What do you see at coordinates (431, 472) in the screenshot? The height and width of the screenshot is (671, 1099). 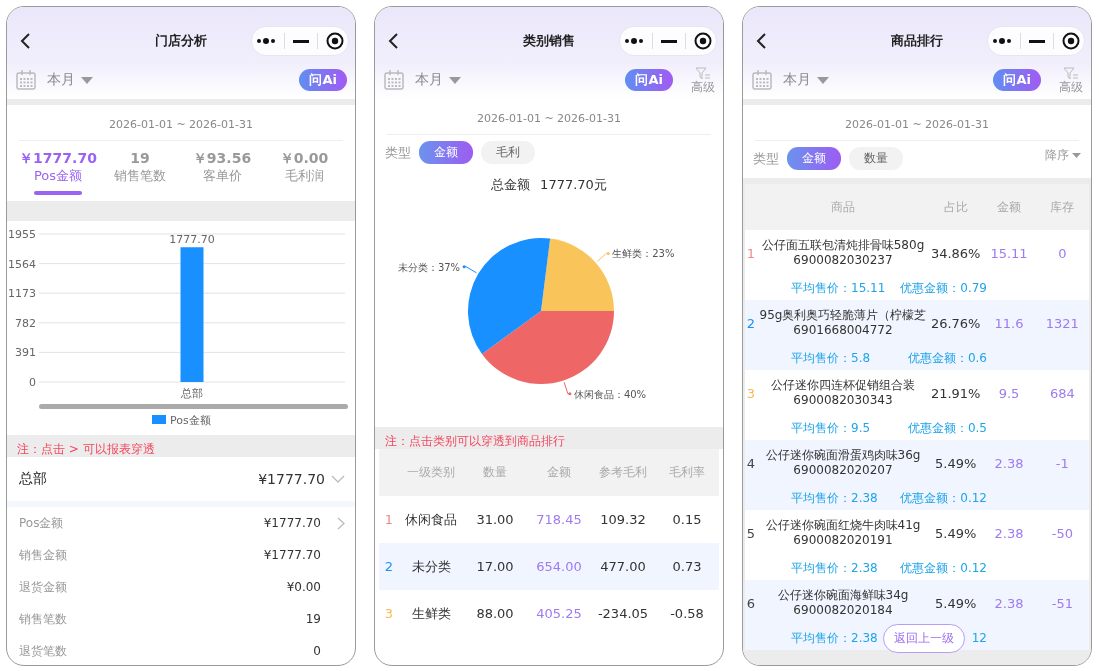 I see `column-header: 一级类别` at bounding box center [431, 472].